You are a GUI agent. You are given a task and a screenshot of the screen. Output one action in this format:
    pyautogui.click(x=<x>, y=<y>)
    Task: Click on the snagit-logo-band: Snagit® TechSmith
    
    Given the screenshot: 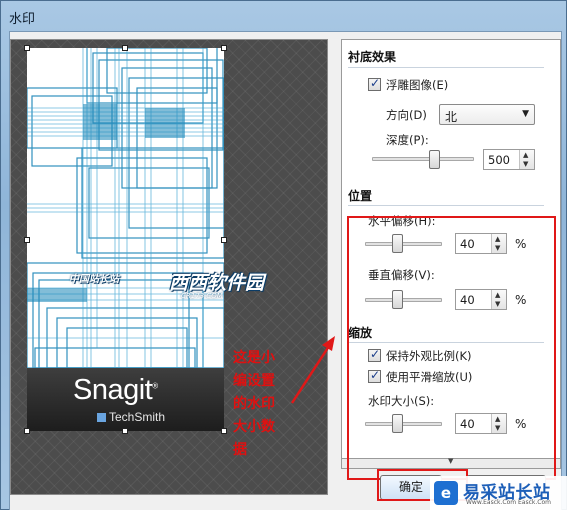 What is the action you would take?
    pyautogui.click(x=125, y=399)
    